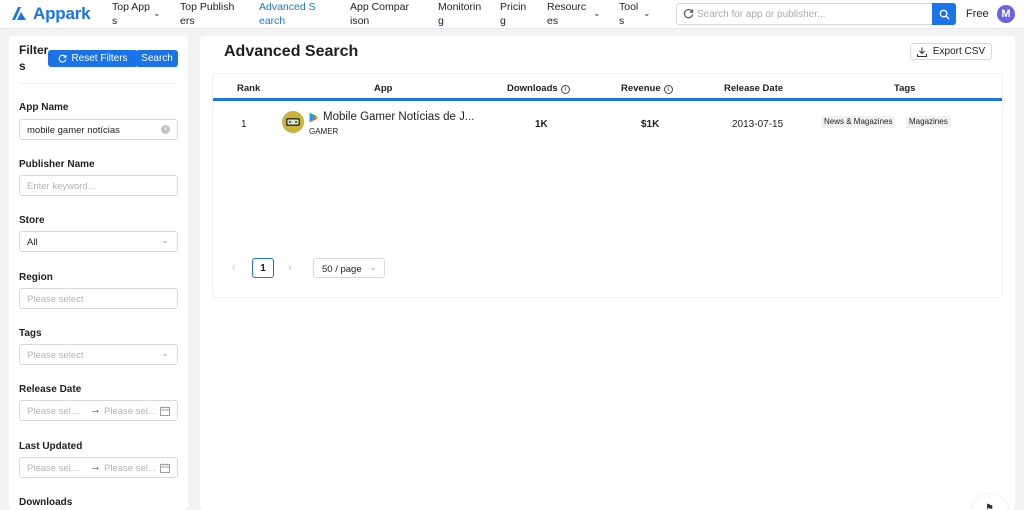  I want to click on publisher-name-label: Publisher Name, so click(57, 164).